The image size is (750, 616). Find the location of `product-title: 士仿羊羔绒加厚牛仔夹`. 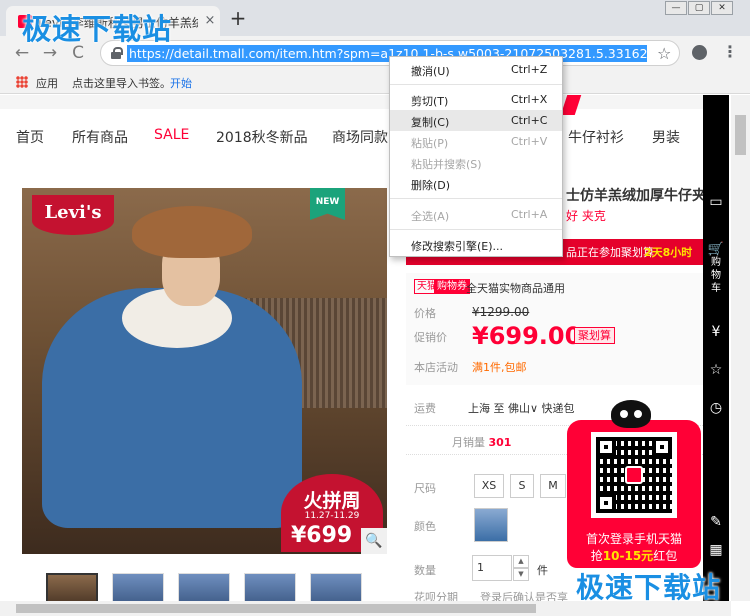

product-title: 士仿羊羔绒加厚牛仔夹 is located at coordinates (636, 196).